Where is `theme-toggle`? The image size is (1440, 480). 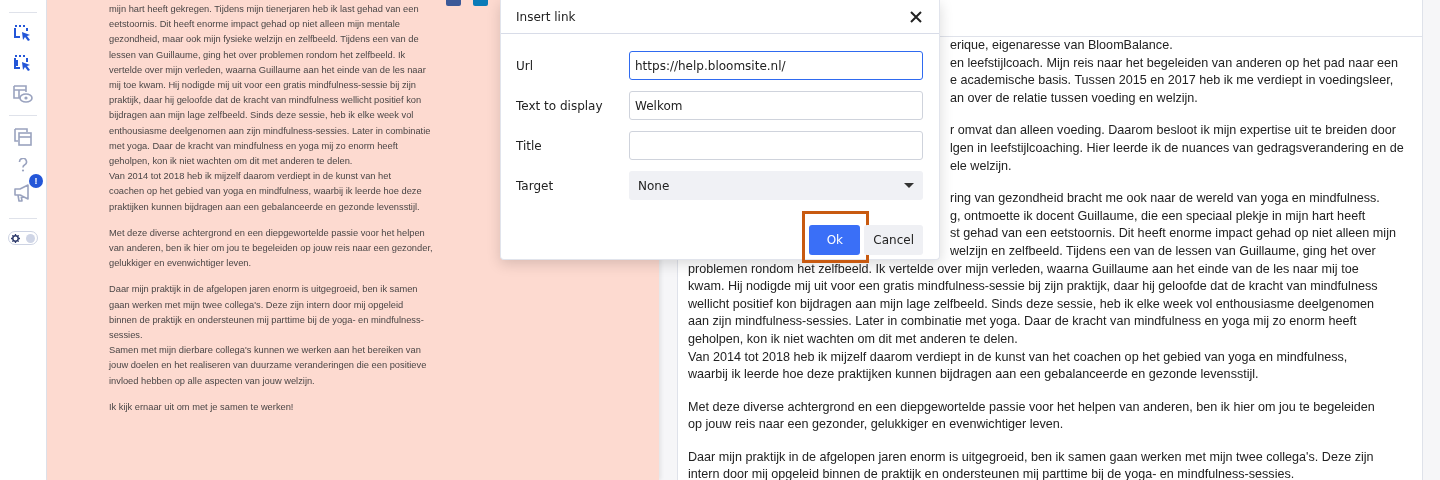
theme-toggle is located at coordinates (23, 238).